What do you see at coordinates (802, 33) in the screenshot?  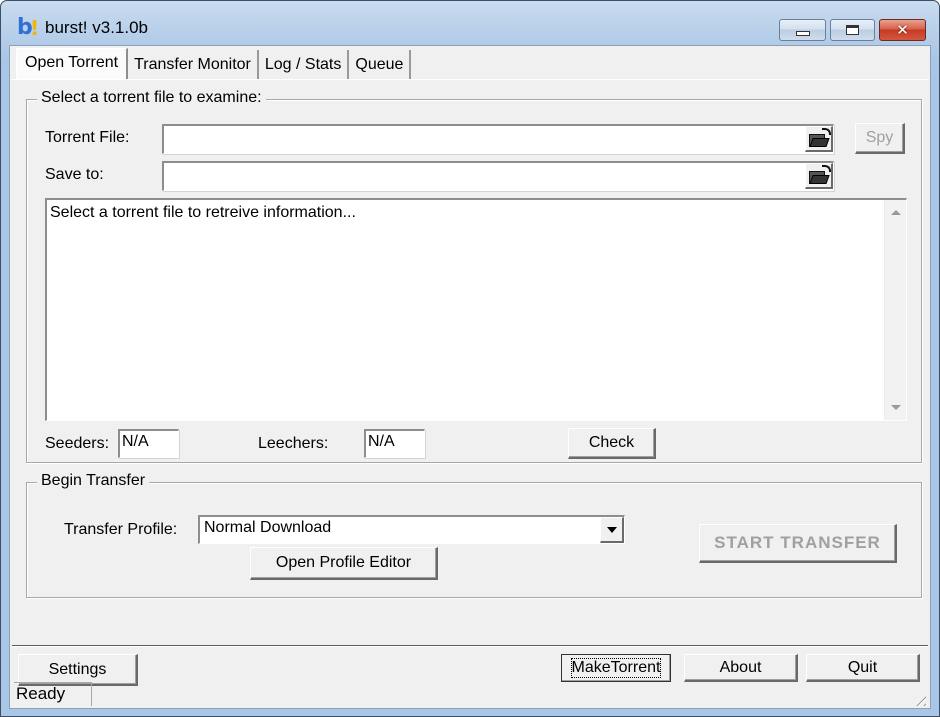 I see `minimize-icon` at bounding box center [802, 33].